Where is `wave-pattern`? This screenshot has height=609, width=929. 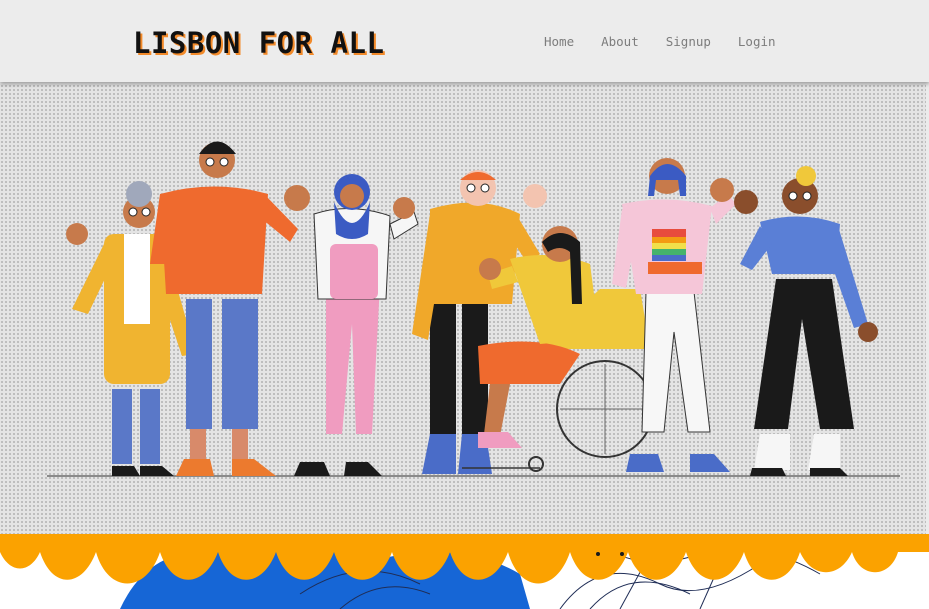
wave-pattern is located at coordinates (464, 571).